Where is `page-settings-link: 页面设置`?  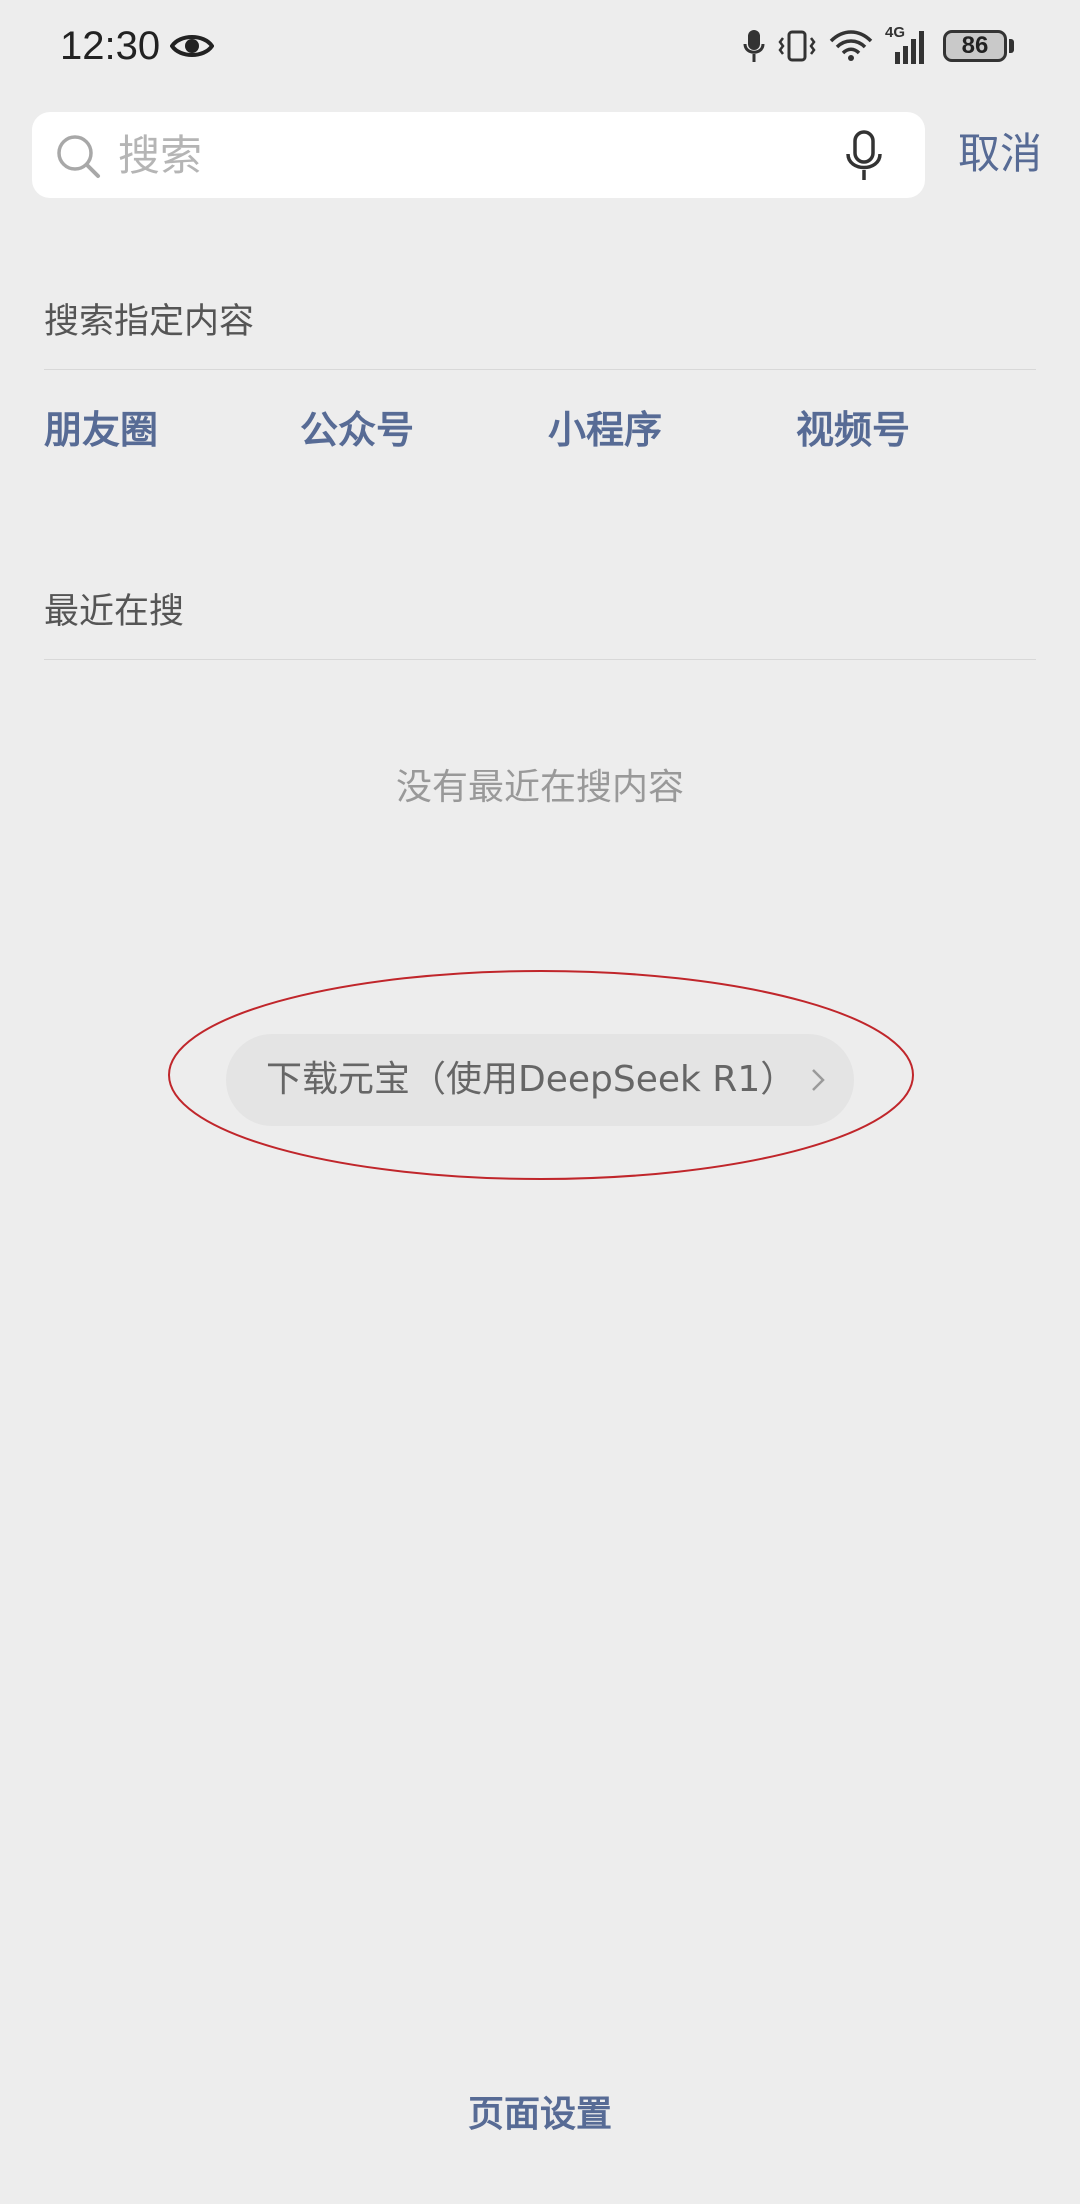
page-settings-link: 页面设置 is located at coordinates (540, 2114).